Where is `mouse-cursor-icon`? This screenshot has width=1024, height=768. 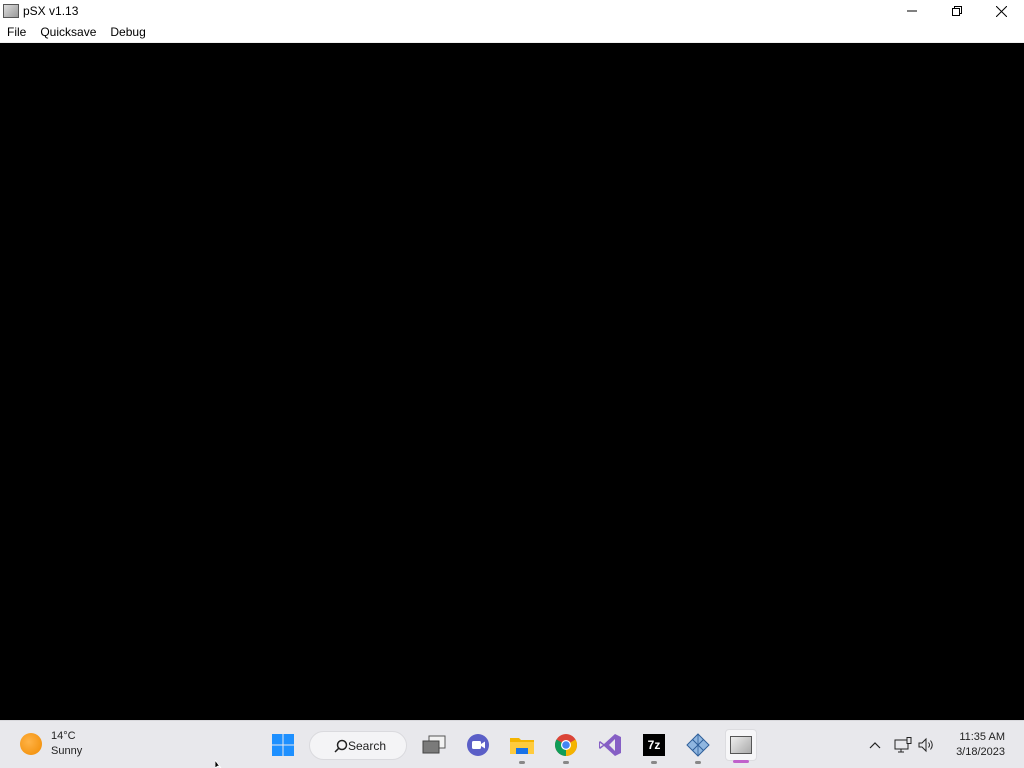 mouse-cursor-icon is located at coordinates (218, 764).